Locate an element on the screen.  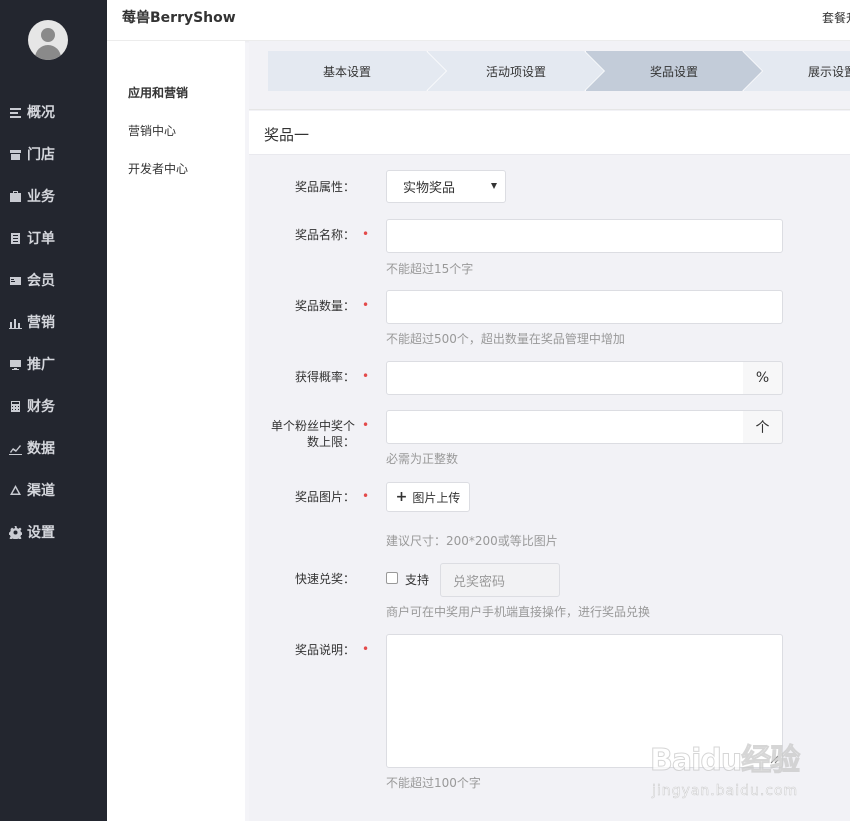
package-upgrade-link: 套餐升 is located at coordinates (836, 17).